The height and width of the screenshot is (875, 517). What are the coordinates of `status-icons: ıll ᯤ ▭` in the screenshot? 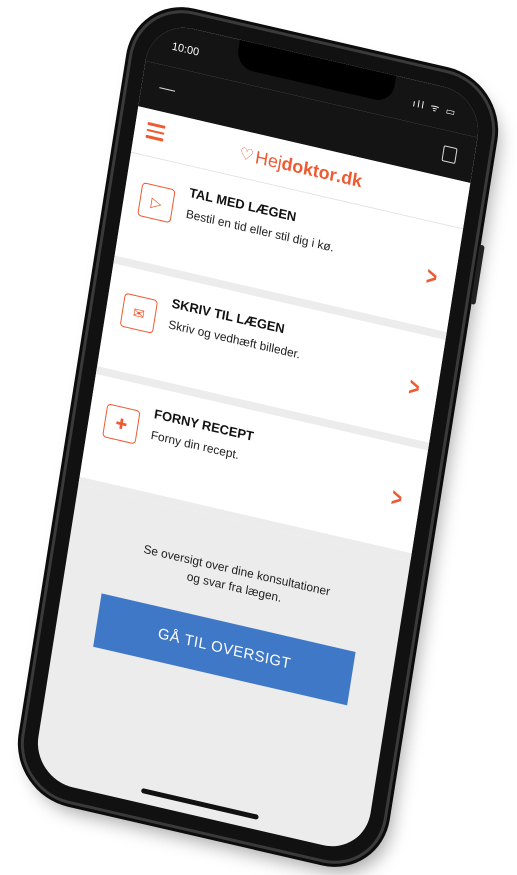 It's located at (434, 109).